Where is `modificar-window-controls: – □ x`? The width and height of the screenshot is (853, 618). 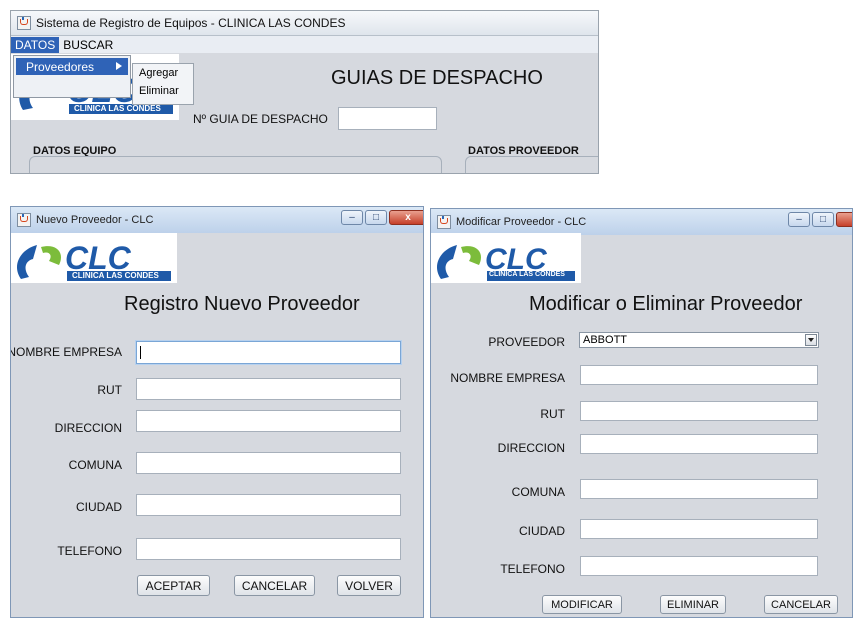
modificar-window-controls: – □ x is located at coordinates (820, 219).